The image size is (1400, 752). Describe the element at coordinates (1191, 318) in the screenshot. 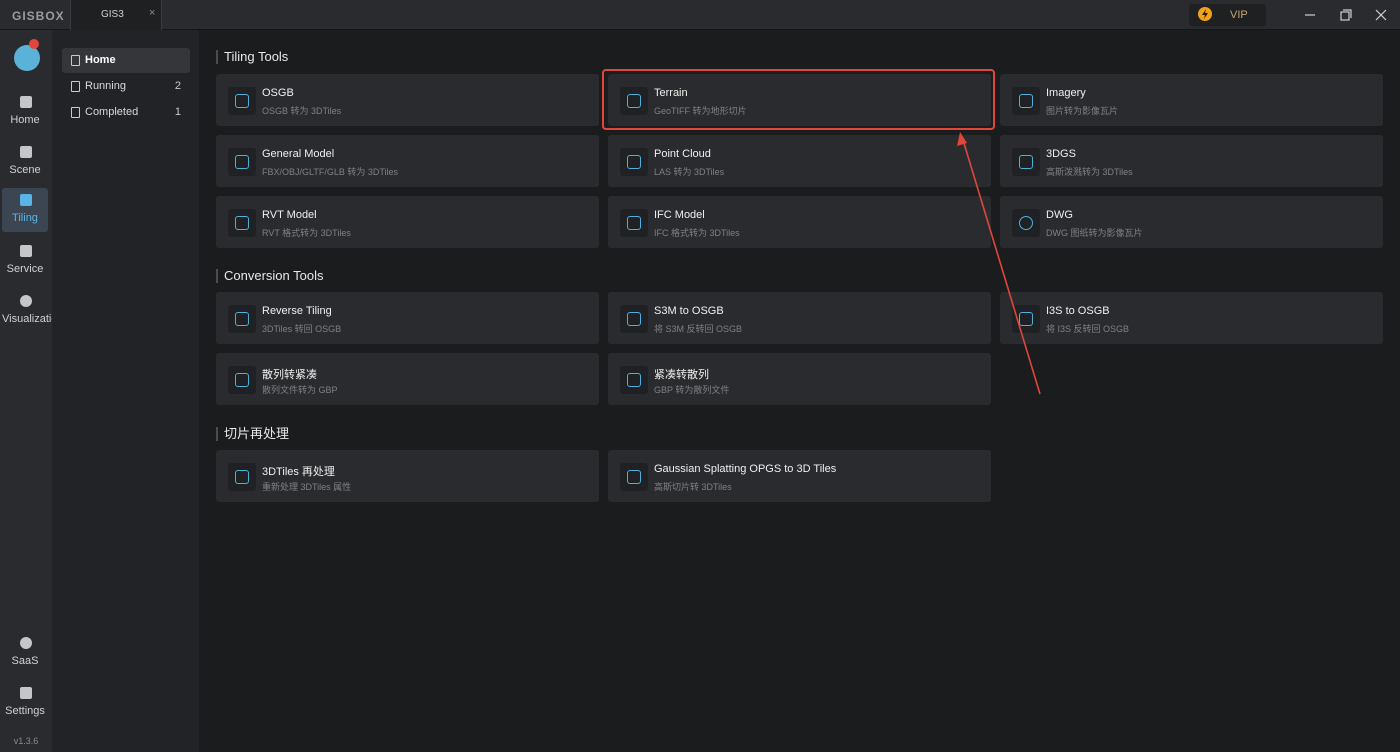

I see `tool-card-i3s-to-osgb: I3S to OSGB 将 I3S 反转回 OSGB` at that location.